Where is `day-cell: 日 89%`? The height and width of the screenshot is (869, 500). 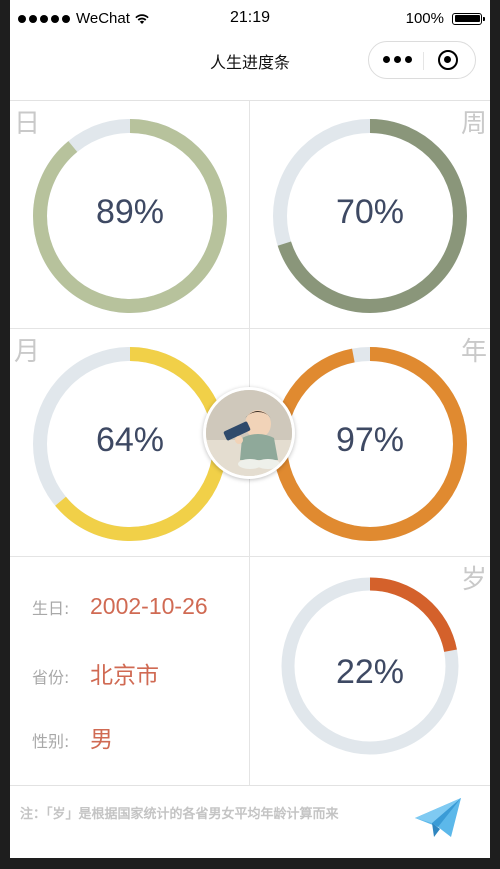
day-cell: 日 89% is located at coordinates (129, 214).